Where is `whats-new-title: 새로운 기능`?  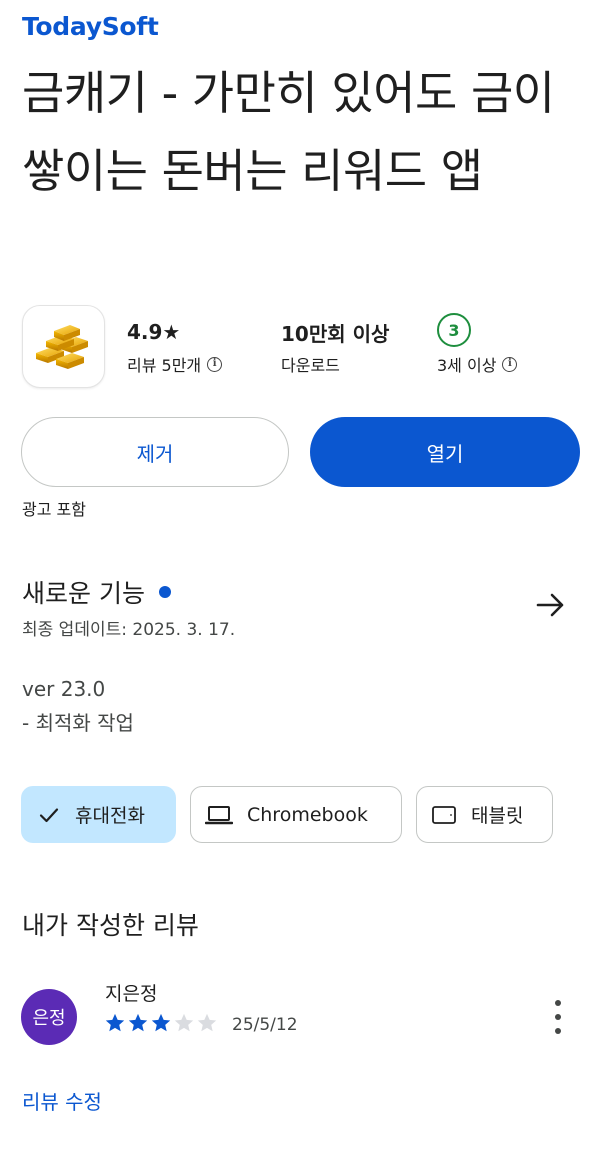 whats-new-title: 새로운 기능 is located at coordinates (83, 593).